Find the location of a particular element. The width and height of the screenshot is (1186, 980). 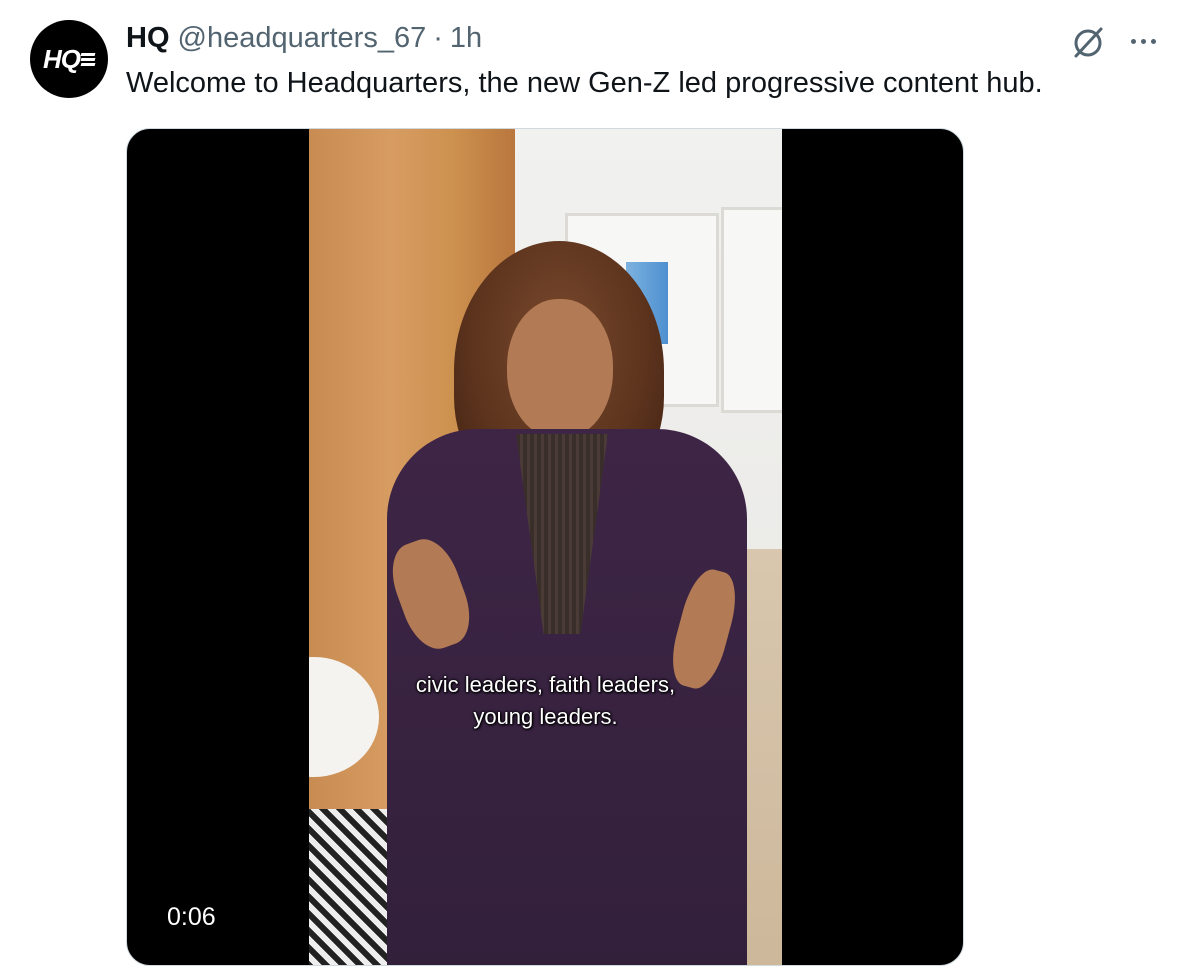

avatar-logo-lines is located at coordinates (88, 59).